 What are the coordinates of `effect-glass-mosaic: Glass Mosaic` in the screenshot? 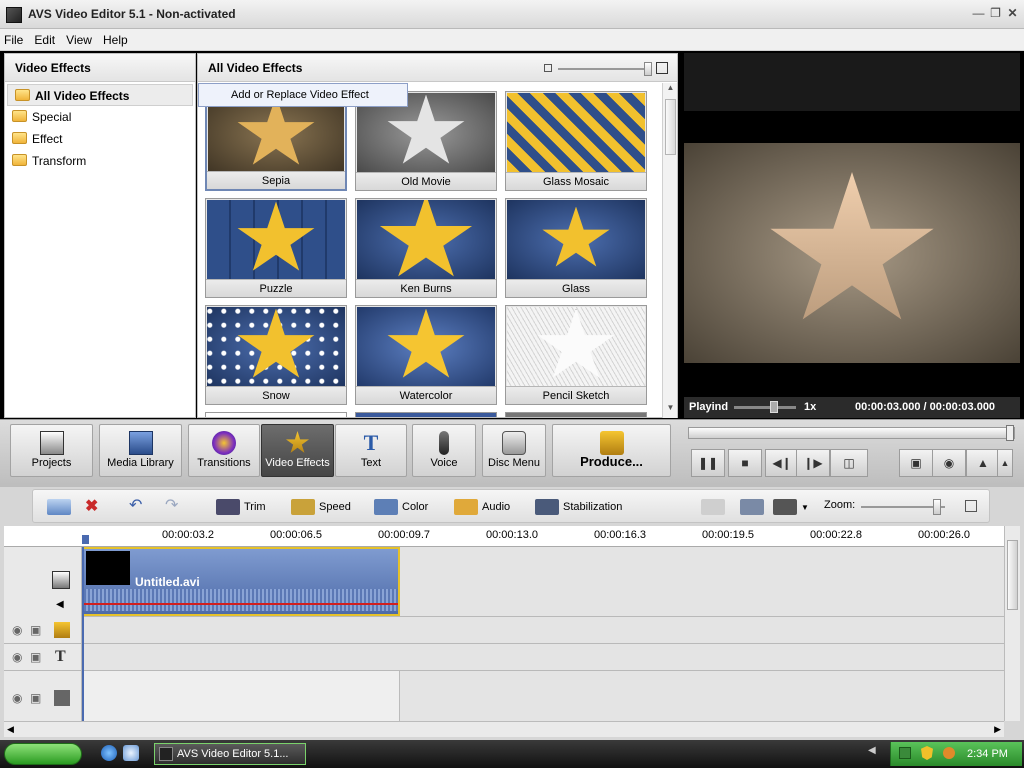 It's located at (576, 141).